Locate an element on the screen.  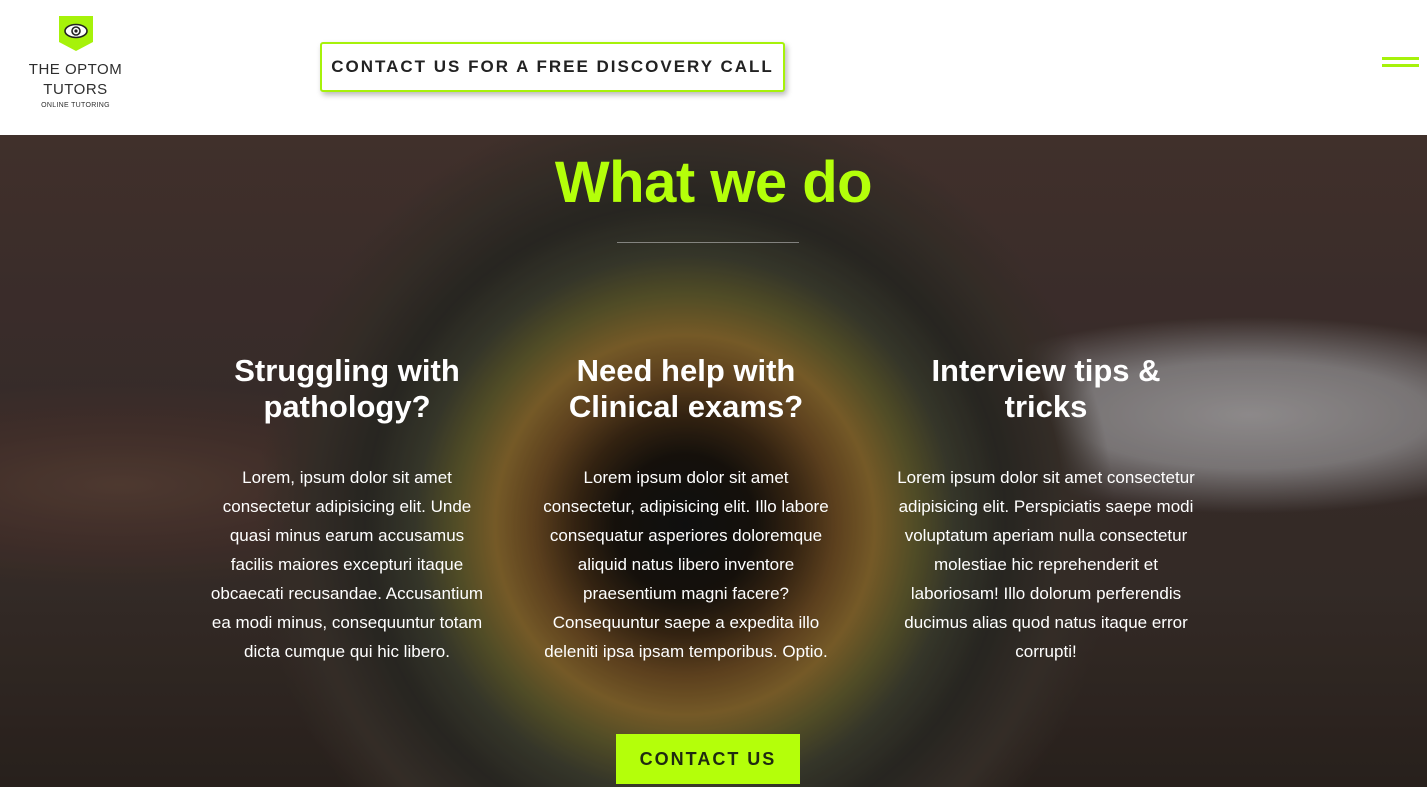
service-heading: Interview tips & tricks is located at coordinates (1046, 388).